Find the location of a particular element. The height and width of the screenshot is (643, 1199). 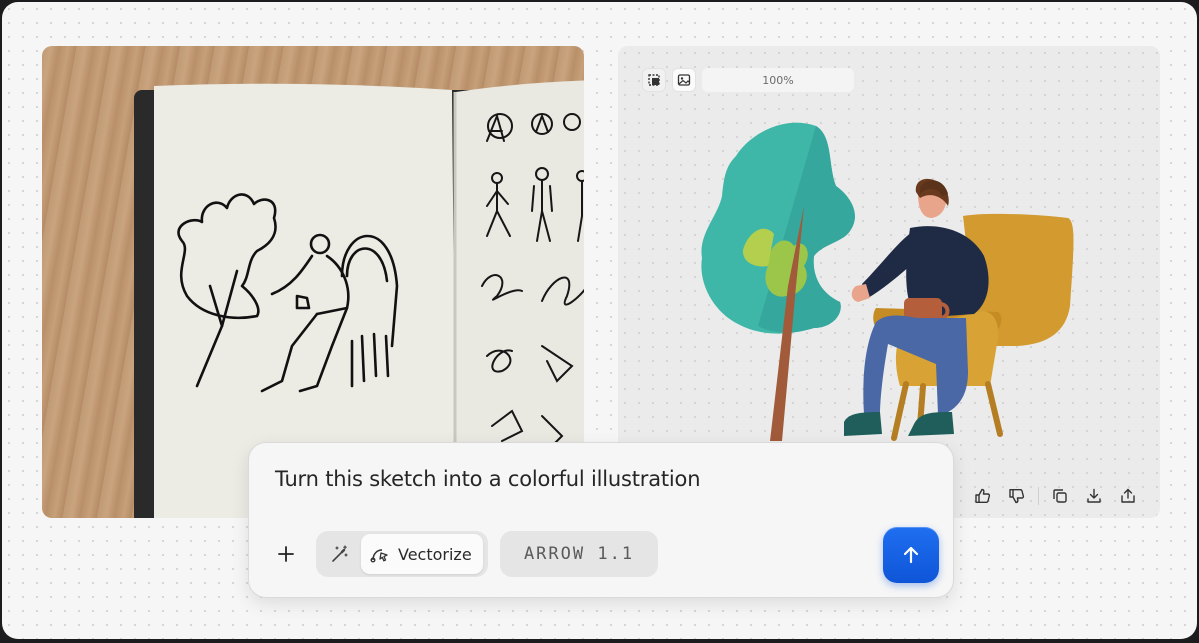

zoom-level: 100% is located at coordinates (778, 80).